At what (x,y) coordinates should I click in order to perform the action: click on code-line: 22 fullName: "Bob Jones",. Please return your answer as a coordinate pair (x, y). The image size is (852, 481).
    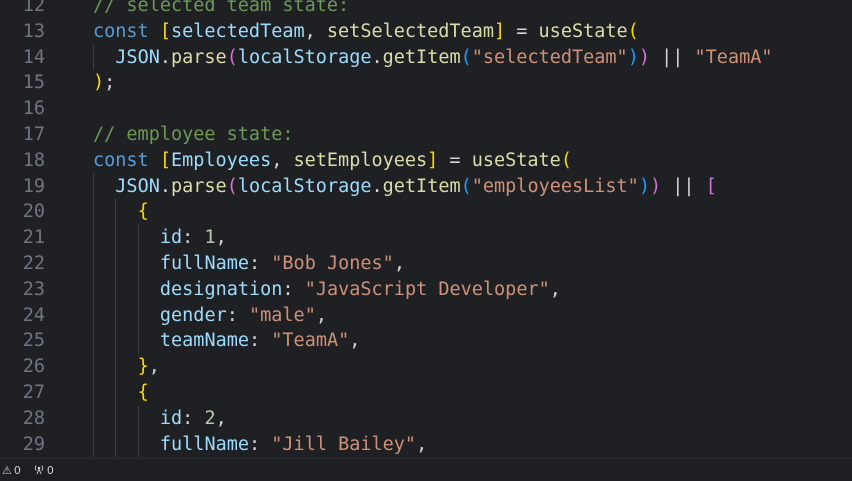
    Looking at the image, I should click on (426, 263).